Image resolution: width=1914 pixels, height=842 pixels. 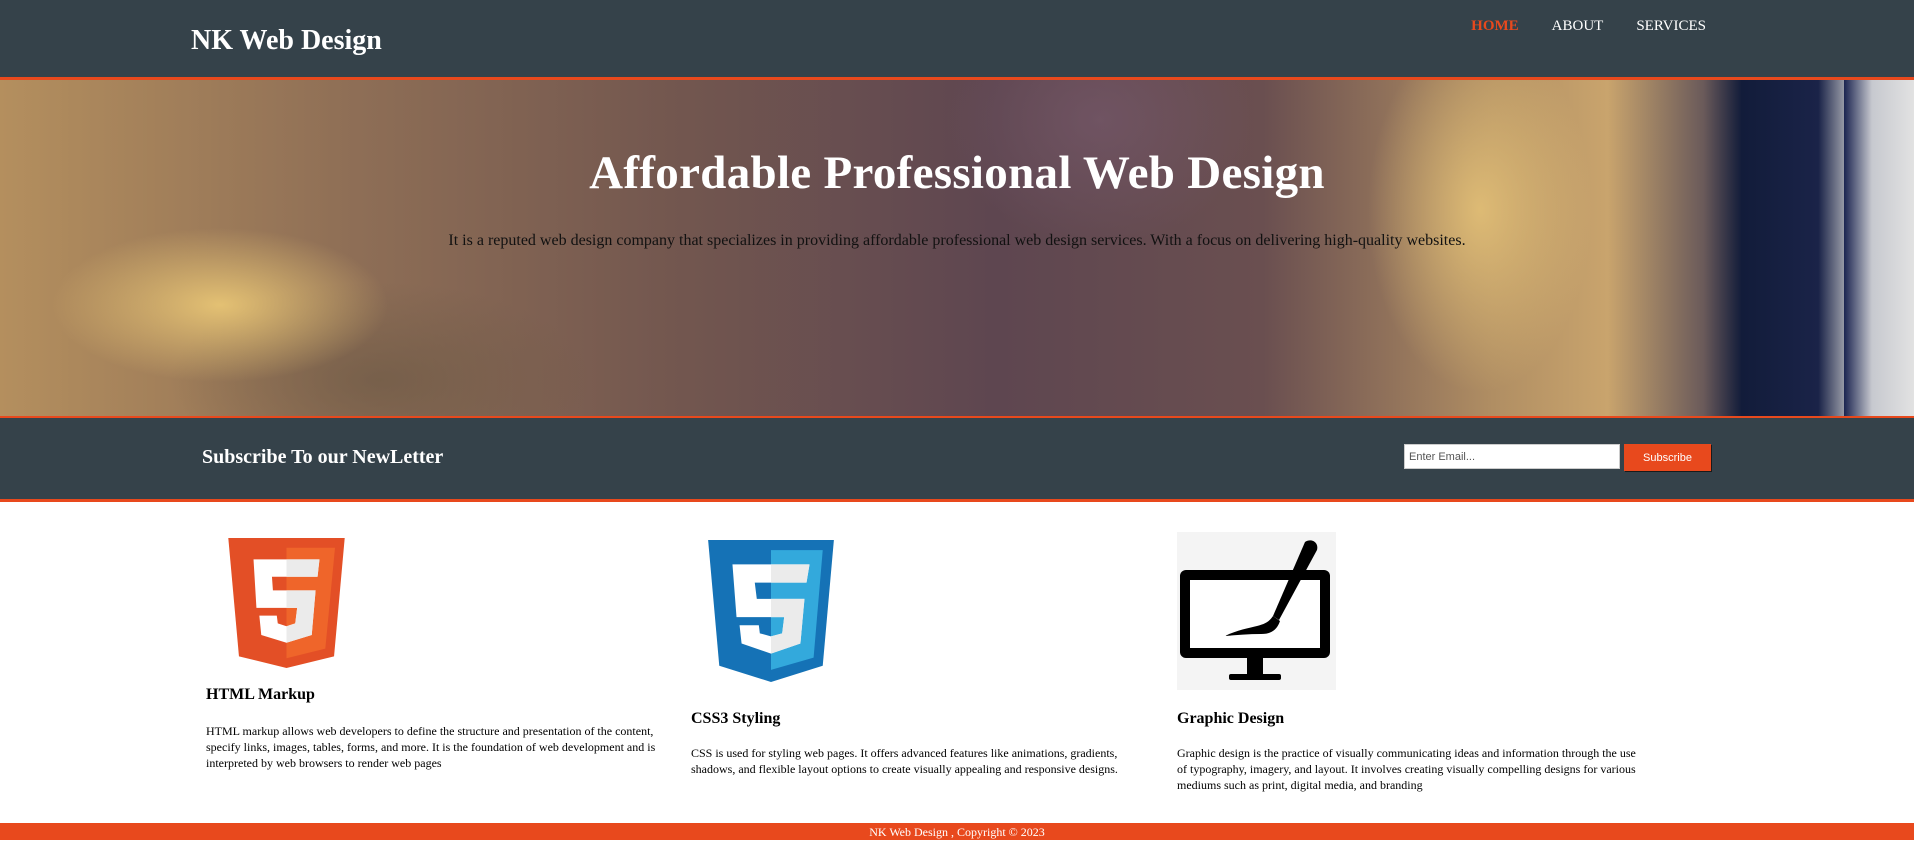 I want to click on newsletter-bar: Subscribe To our NewLetter Subscribe, so click(x=957, y=459).